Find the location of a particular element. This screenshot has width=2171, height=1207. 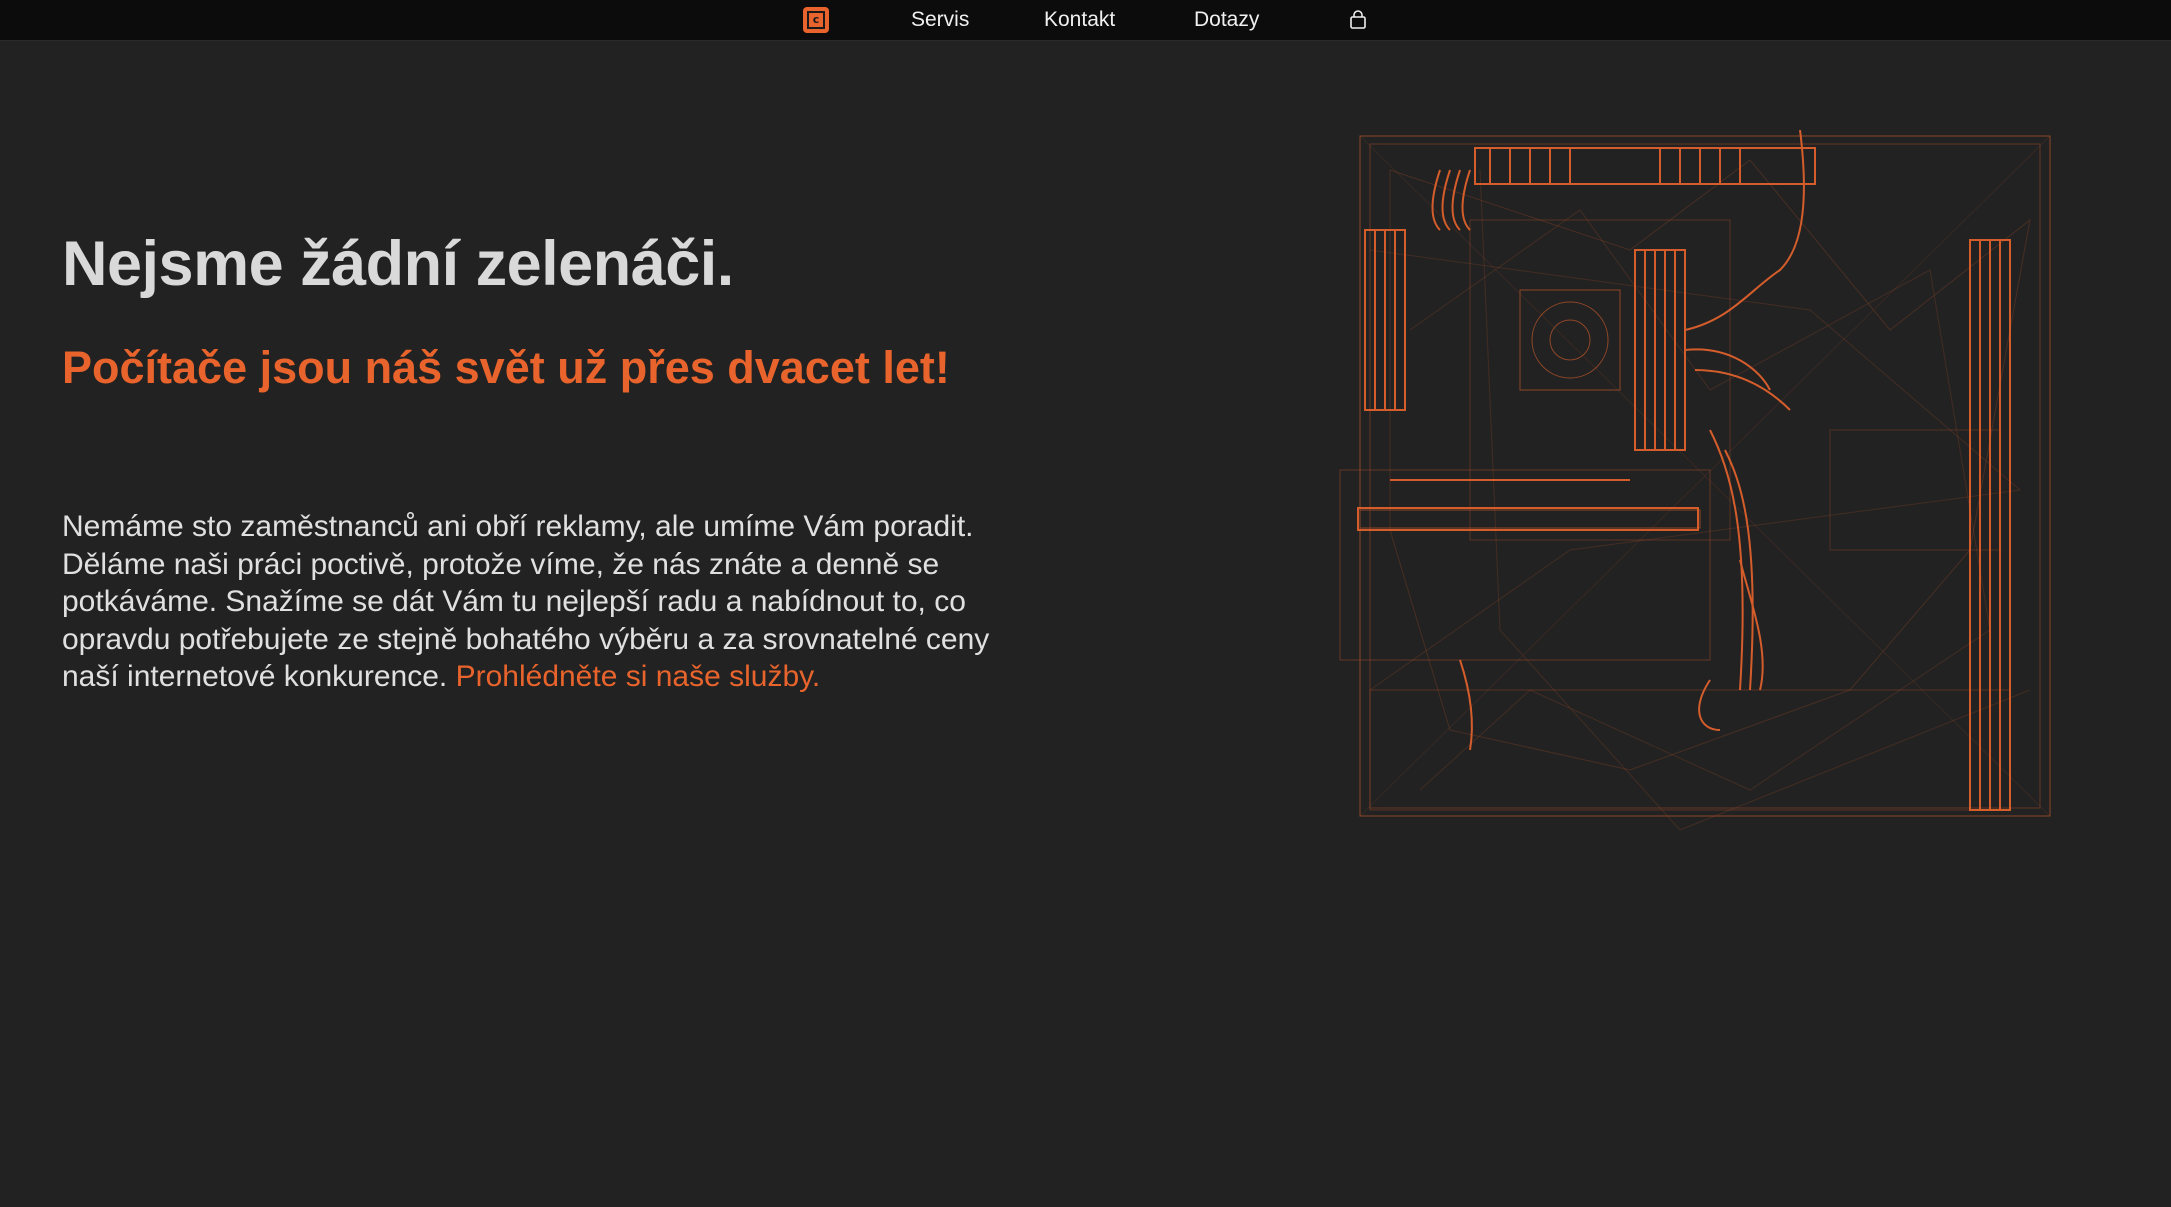

top-navigation: c Servis Kontakt Dotazy is located at coordinates (1085, 20).